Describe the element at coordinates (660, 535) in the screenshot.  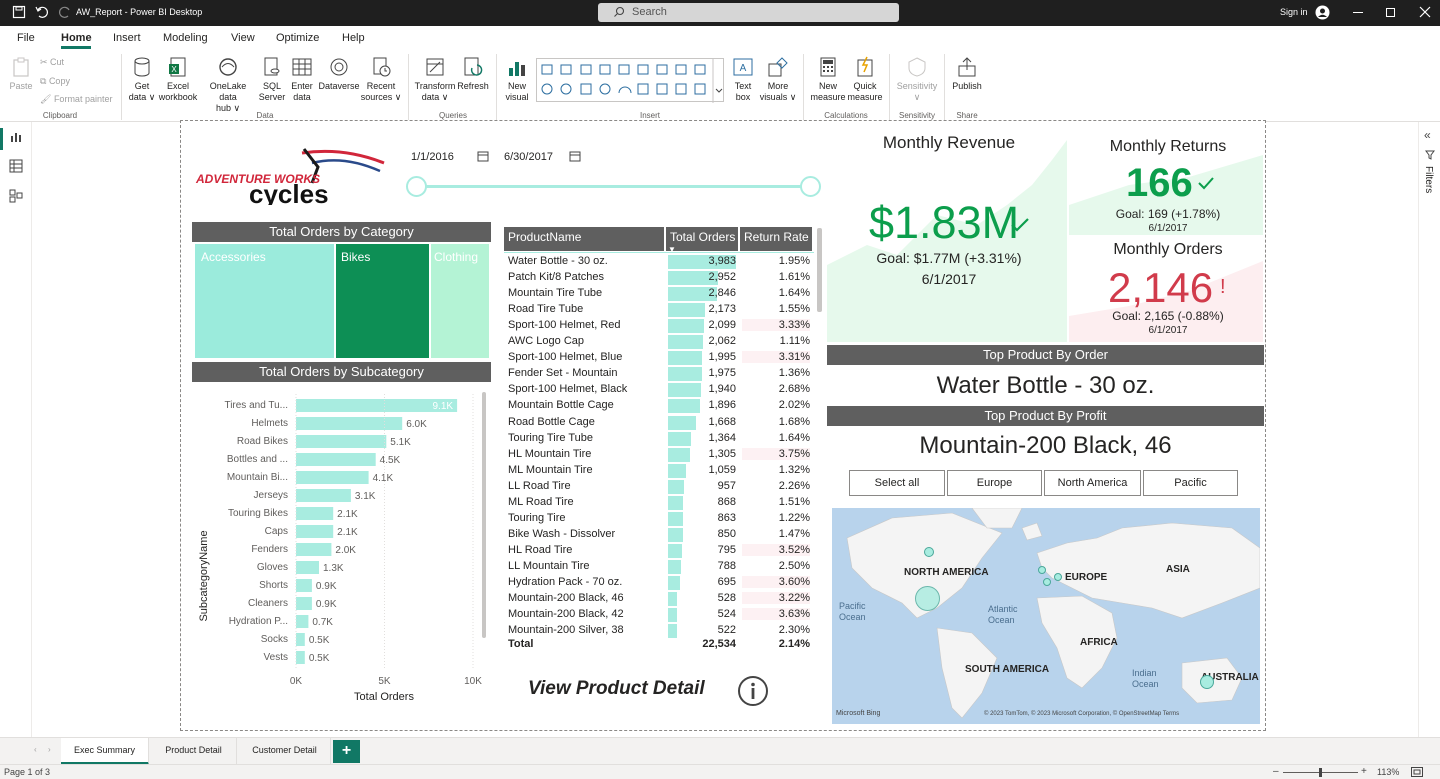
I see `table-row: Bike Wash - Dissolver 850 1.47%` at that location.